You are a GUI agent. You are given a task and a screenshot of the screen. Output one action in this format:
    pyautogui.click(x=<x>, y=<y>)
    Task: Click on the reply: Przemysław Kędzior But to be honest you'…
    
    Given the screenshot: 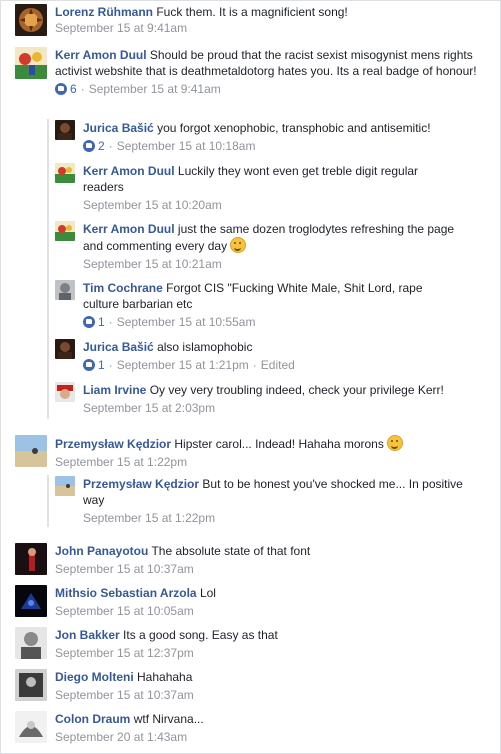 What is the action you would take?
    pyautogui.click(x=265, y=501)
    